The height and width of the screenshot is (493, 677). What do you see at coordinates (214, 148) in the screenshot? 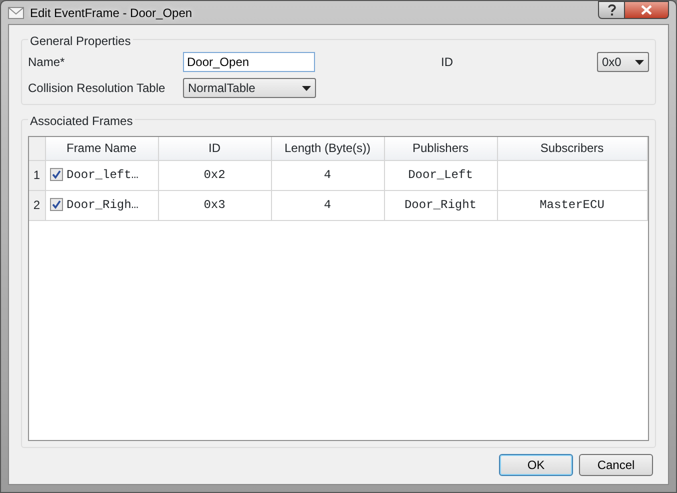
I see `column-header: ID` at bounding box center [214, 148].